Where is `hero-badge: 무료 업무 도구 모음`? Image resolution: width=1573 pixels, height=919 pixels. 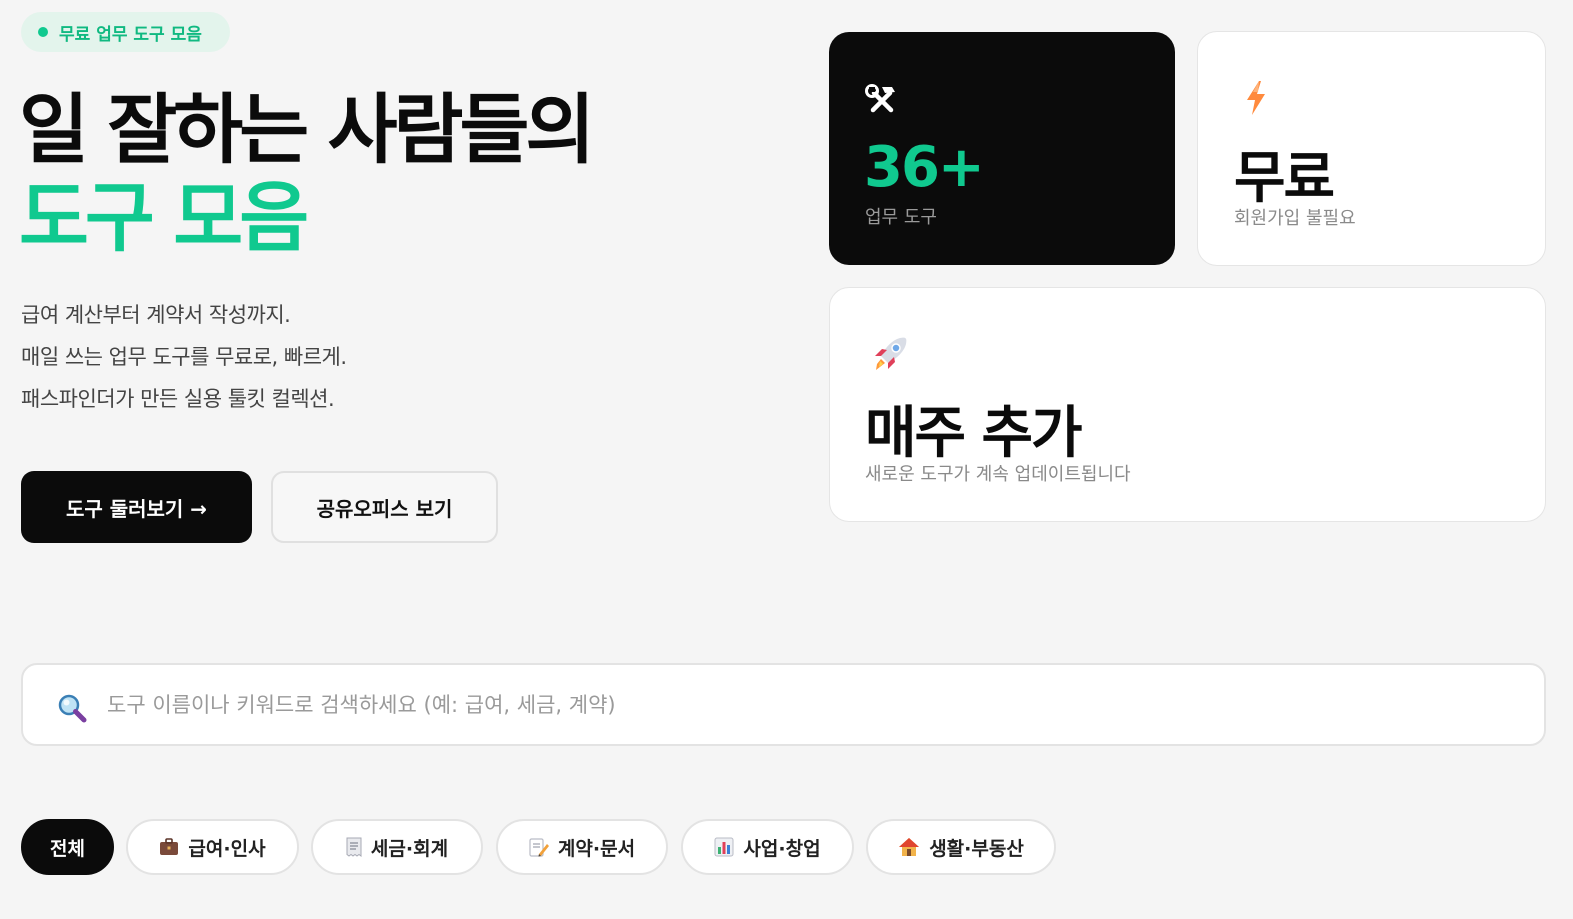 hero-badge: 무료 업무 도구 모음 is located at coordinates (125, 32).